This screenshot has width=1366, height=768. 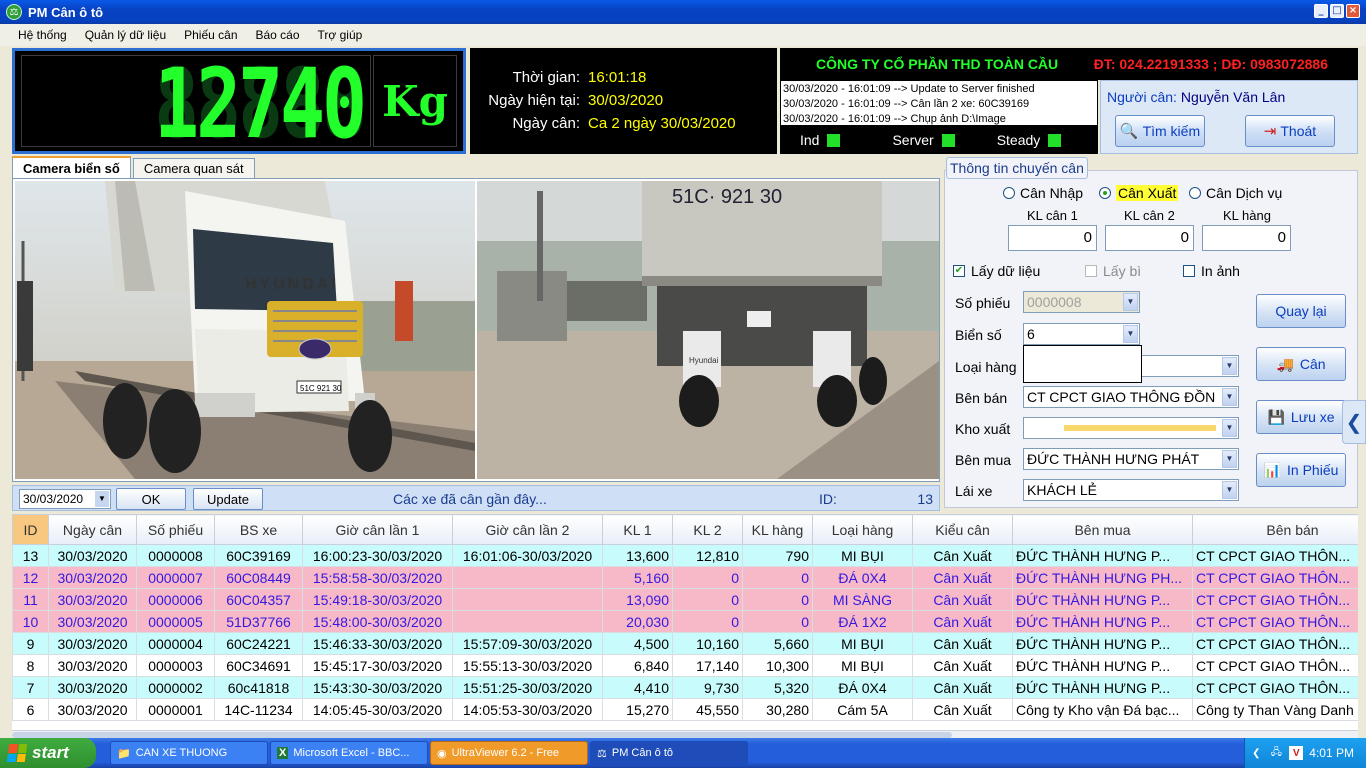 What do you see at coordinates (1081, 302) in the screenshot?
I see `so-phieu-field: 0000008 ▼` at bounding box center [1081, 302].